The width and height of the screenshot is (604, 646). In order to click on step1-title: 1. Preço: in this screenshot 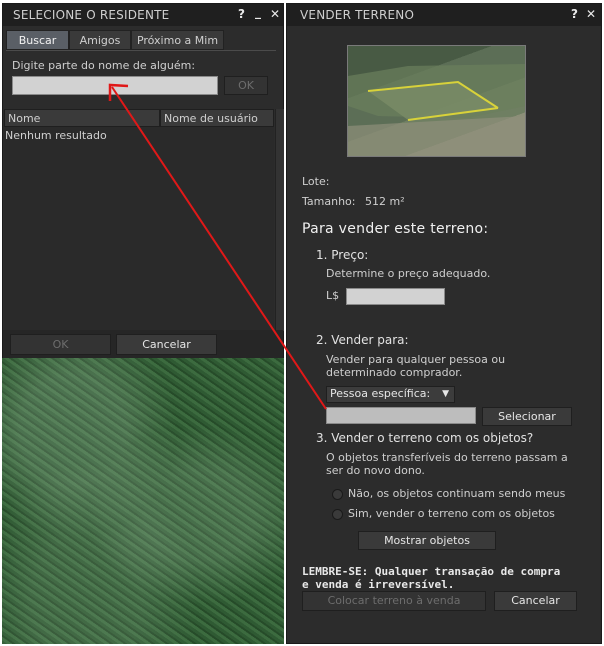, I will do `click(342, 255)`.